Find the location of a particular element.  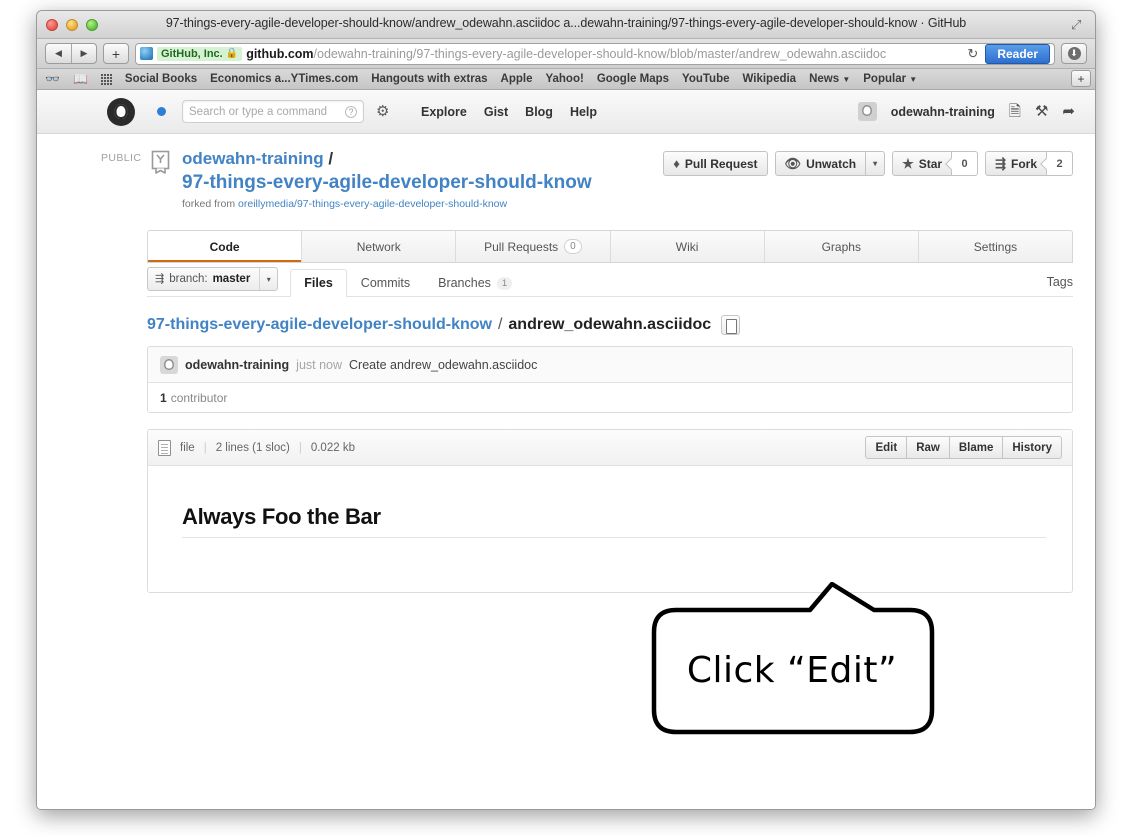

edit-button: Edit is located at coordinates (886, 447).